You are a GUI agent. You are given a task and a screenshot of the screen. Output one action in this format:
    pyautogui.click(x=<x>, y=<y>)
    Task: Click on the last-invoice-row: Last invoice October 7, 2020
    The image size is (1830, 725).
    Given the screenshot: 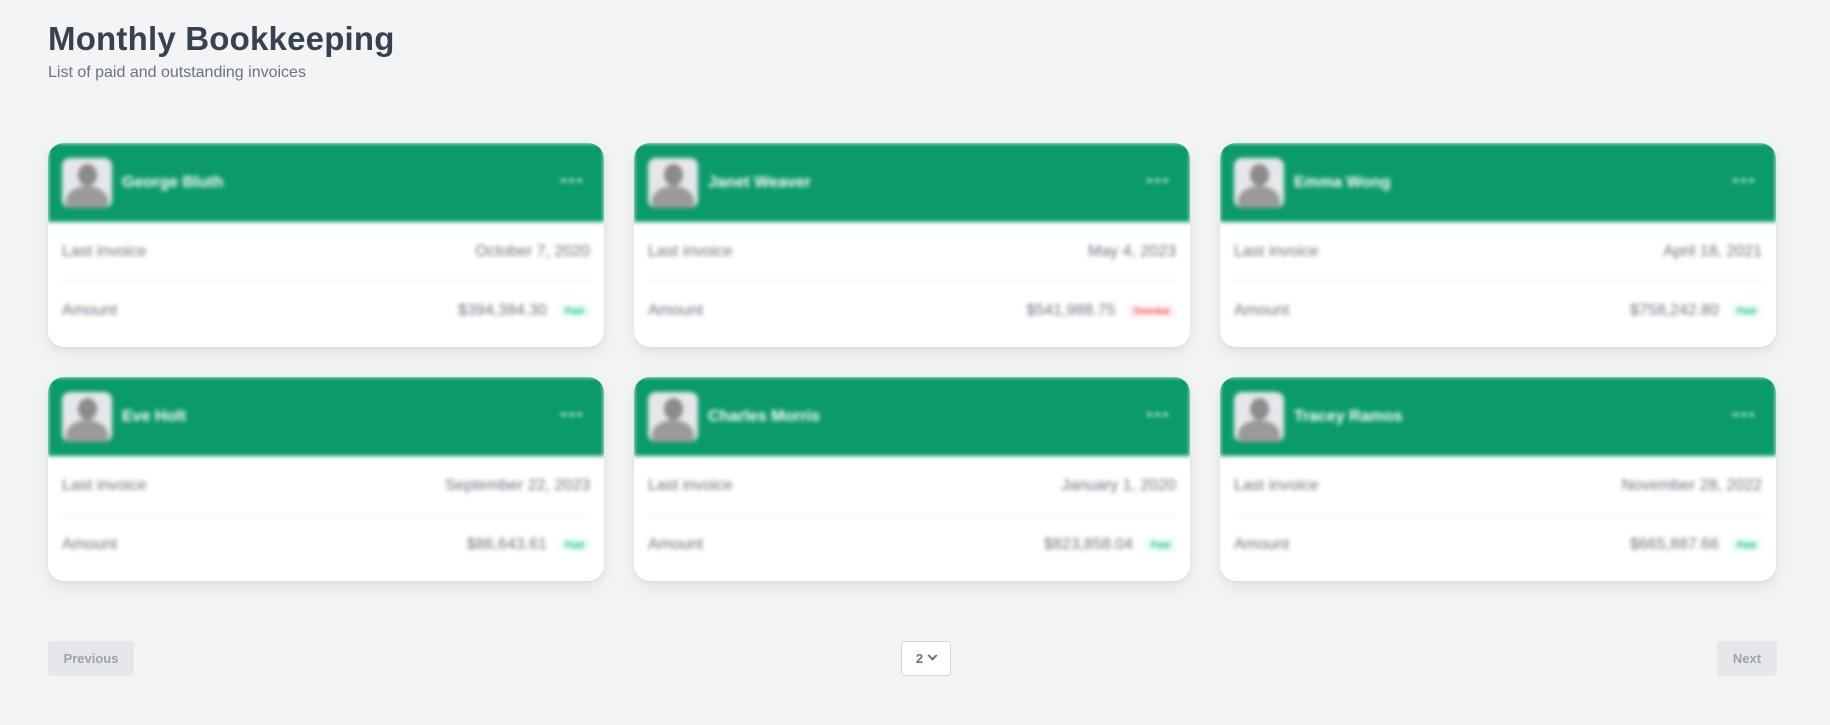 What is the action you would take?
    pyautogui.click(x=326, y=252)
    